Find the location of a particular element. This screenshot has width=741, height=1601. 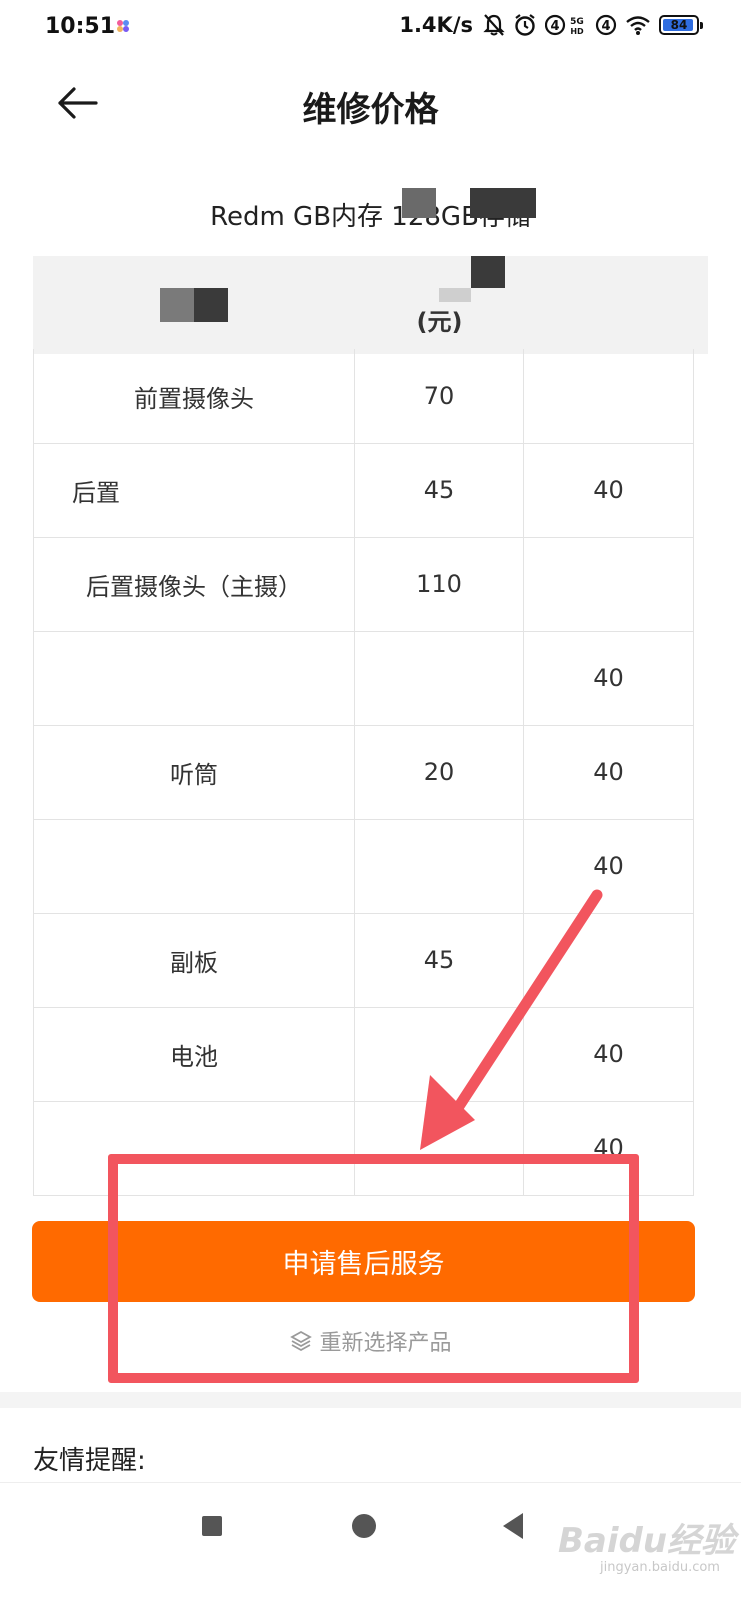

battery-level: 84 is located at coordinates (679, 25).